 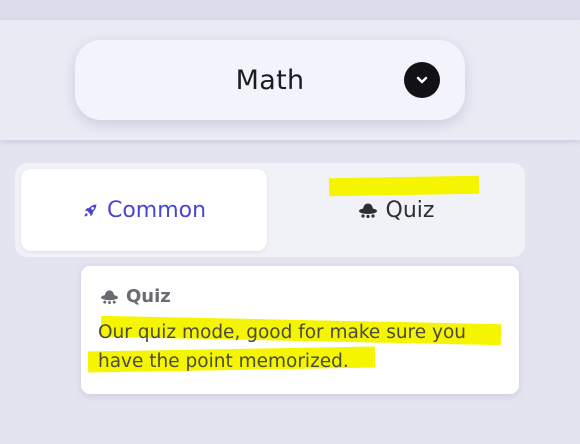 I want to click on rocket-icon, so click(x=90, y=210).